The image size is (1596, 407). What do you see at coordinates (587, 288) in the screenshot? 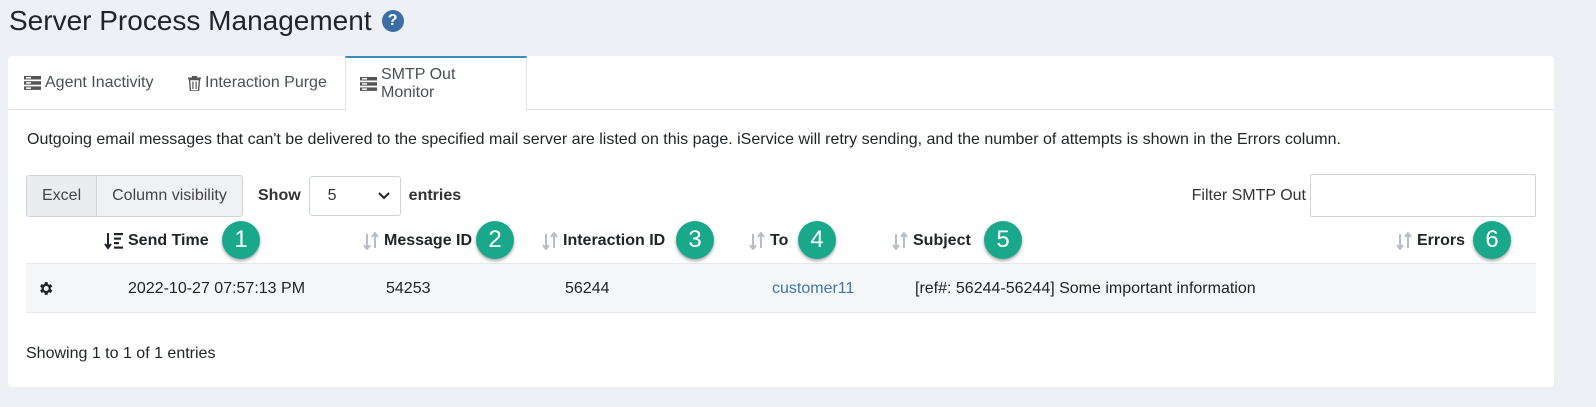
I see `cell-interaction-id: 56244` at bounding box center [587, 288].